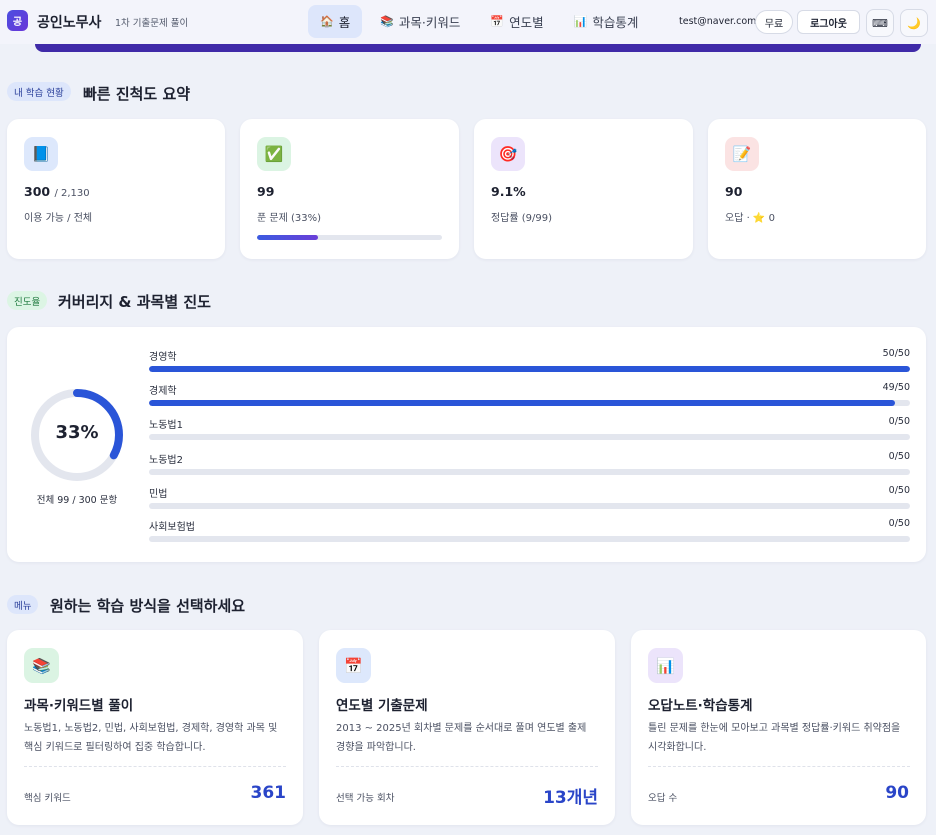  What do you see at coordinates (529, 500) in the screenshot?
I see `subject-row: 민법 0/50` at bounding box center [529, 500].